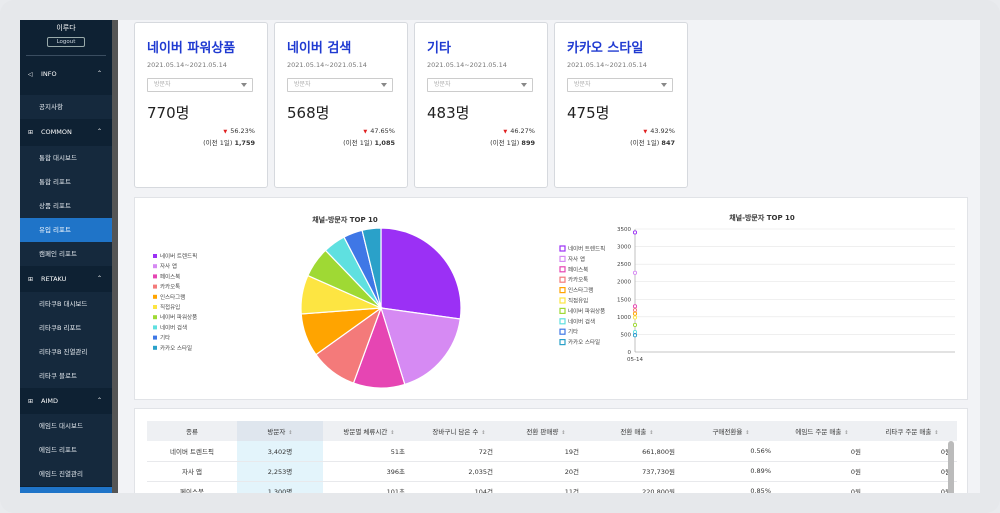  I want to click on sidebar-section-info: ◁ INFO ⌃, so click(66, 74).